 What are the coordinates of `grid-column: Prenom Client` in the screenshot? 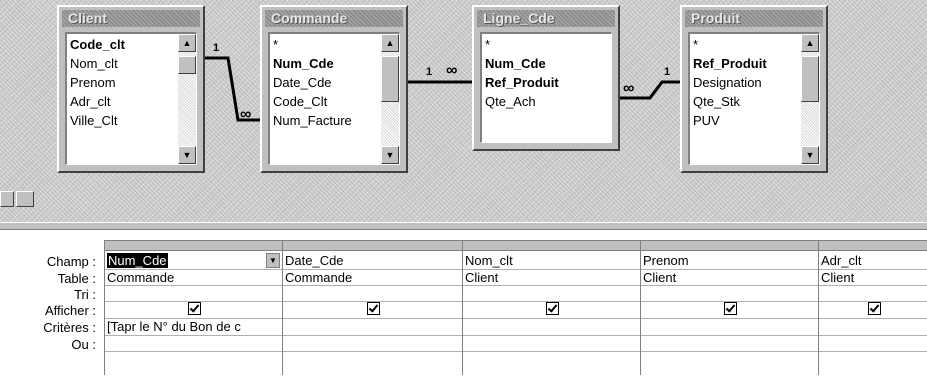 It's located at (729, 307).